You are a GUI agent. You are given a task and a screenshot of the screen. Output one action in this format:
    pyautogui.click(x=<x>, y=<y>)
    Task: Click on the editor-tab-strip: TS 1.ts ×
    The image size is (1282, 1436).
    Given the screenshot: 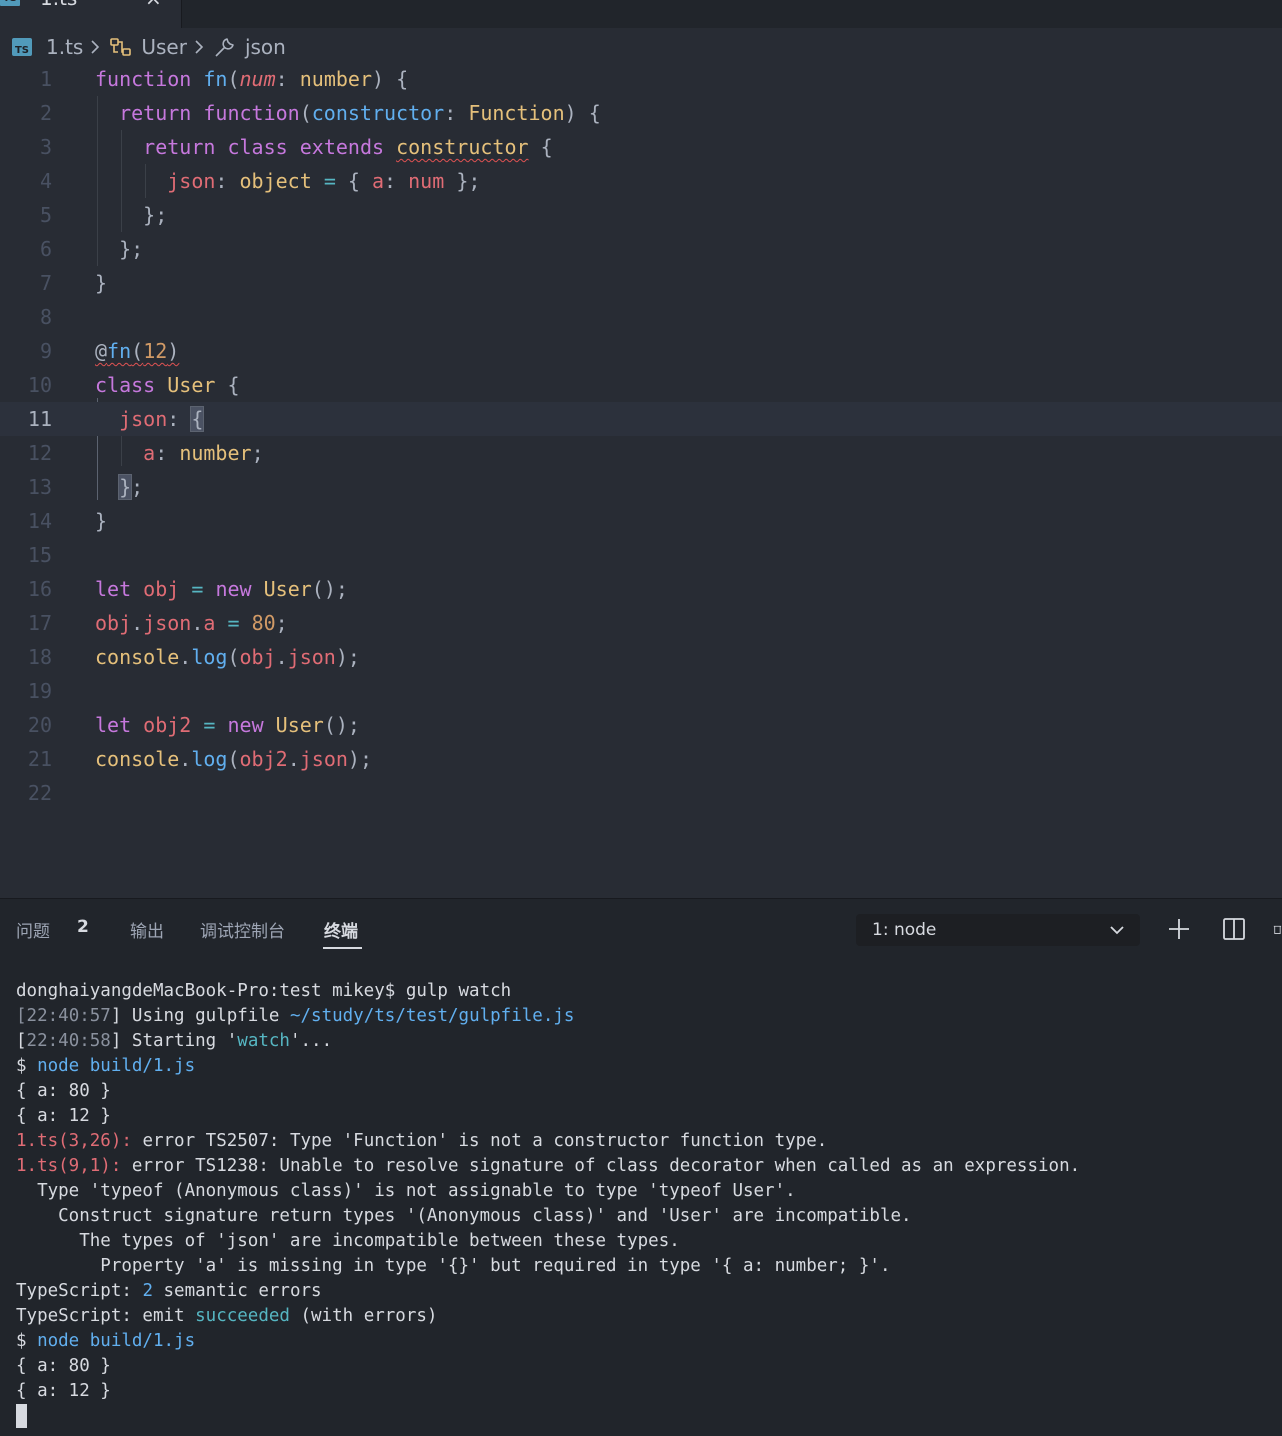 What is the action you would take?
    pyautogui.click(x=641, y=14)
    